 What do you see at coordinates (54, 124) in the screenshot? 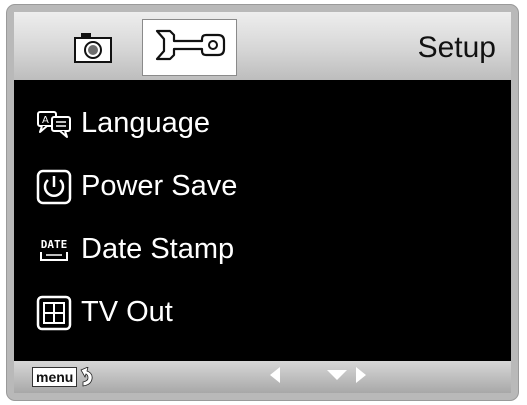
I see `language-icon: A` at bounding box center [54, 124].